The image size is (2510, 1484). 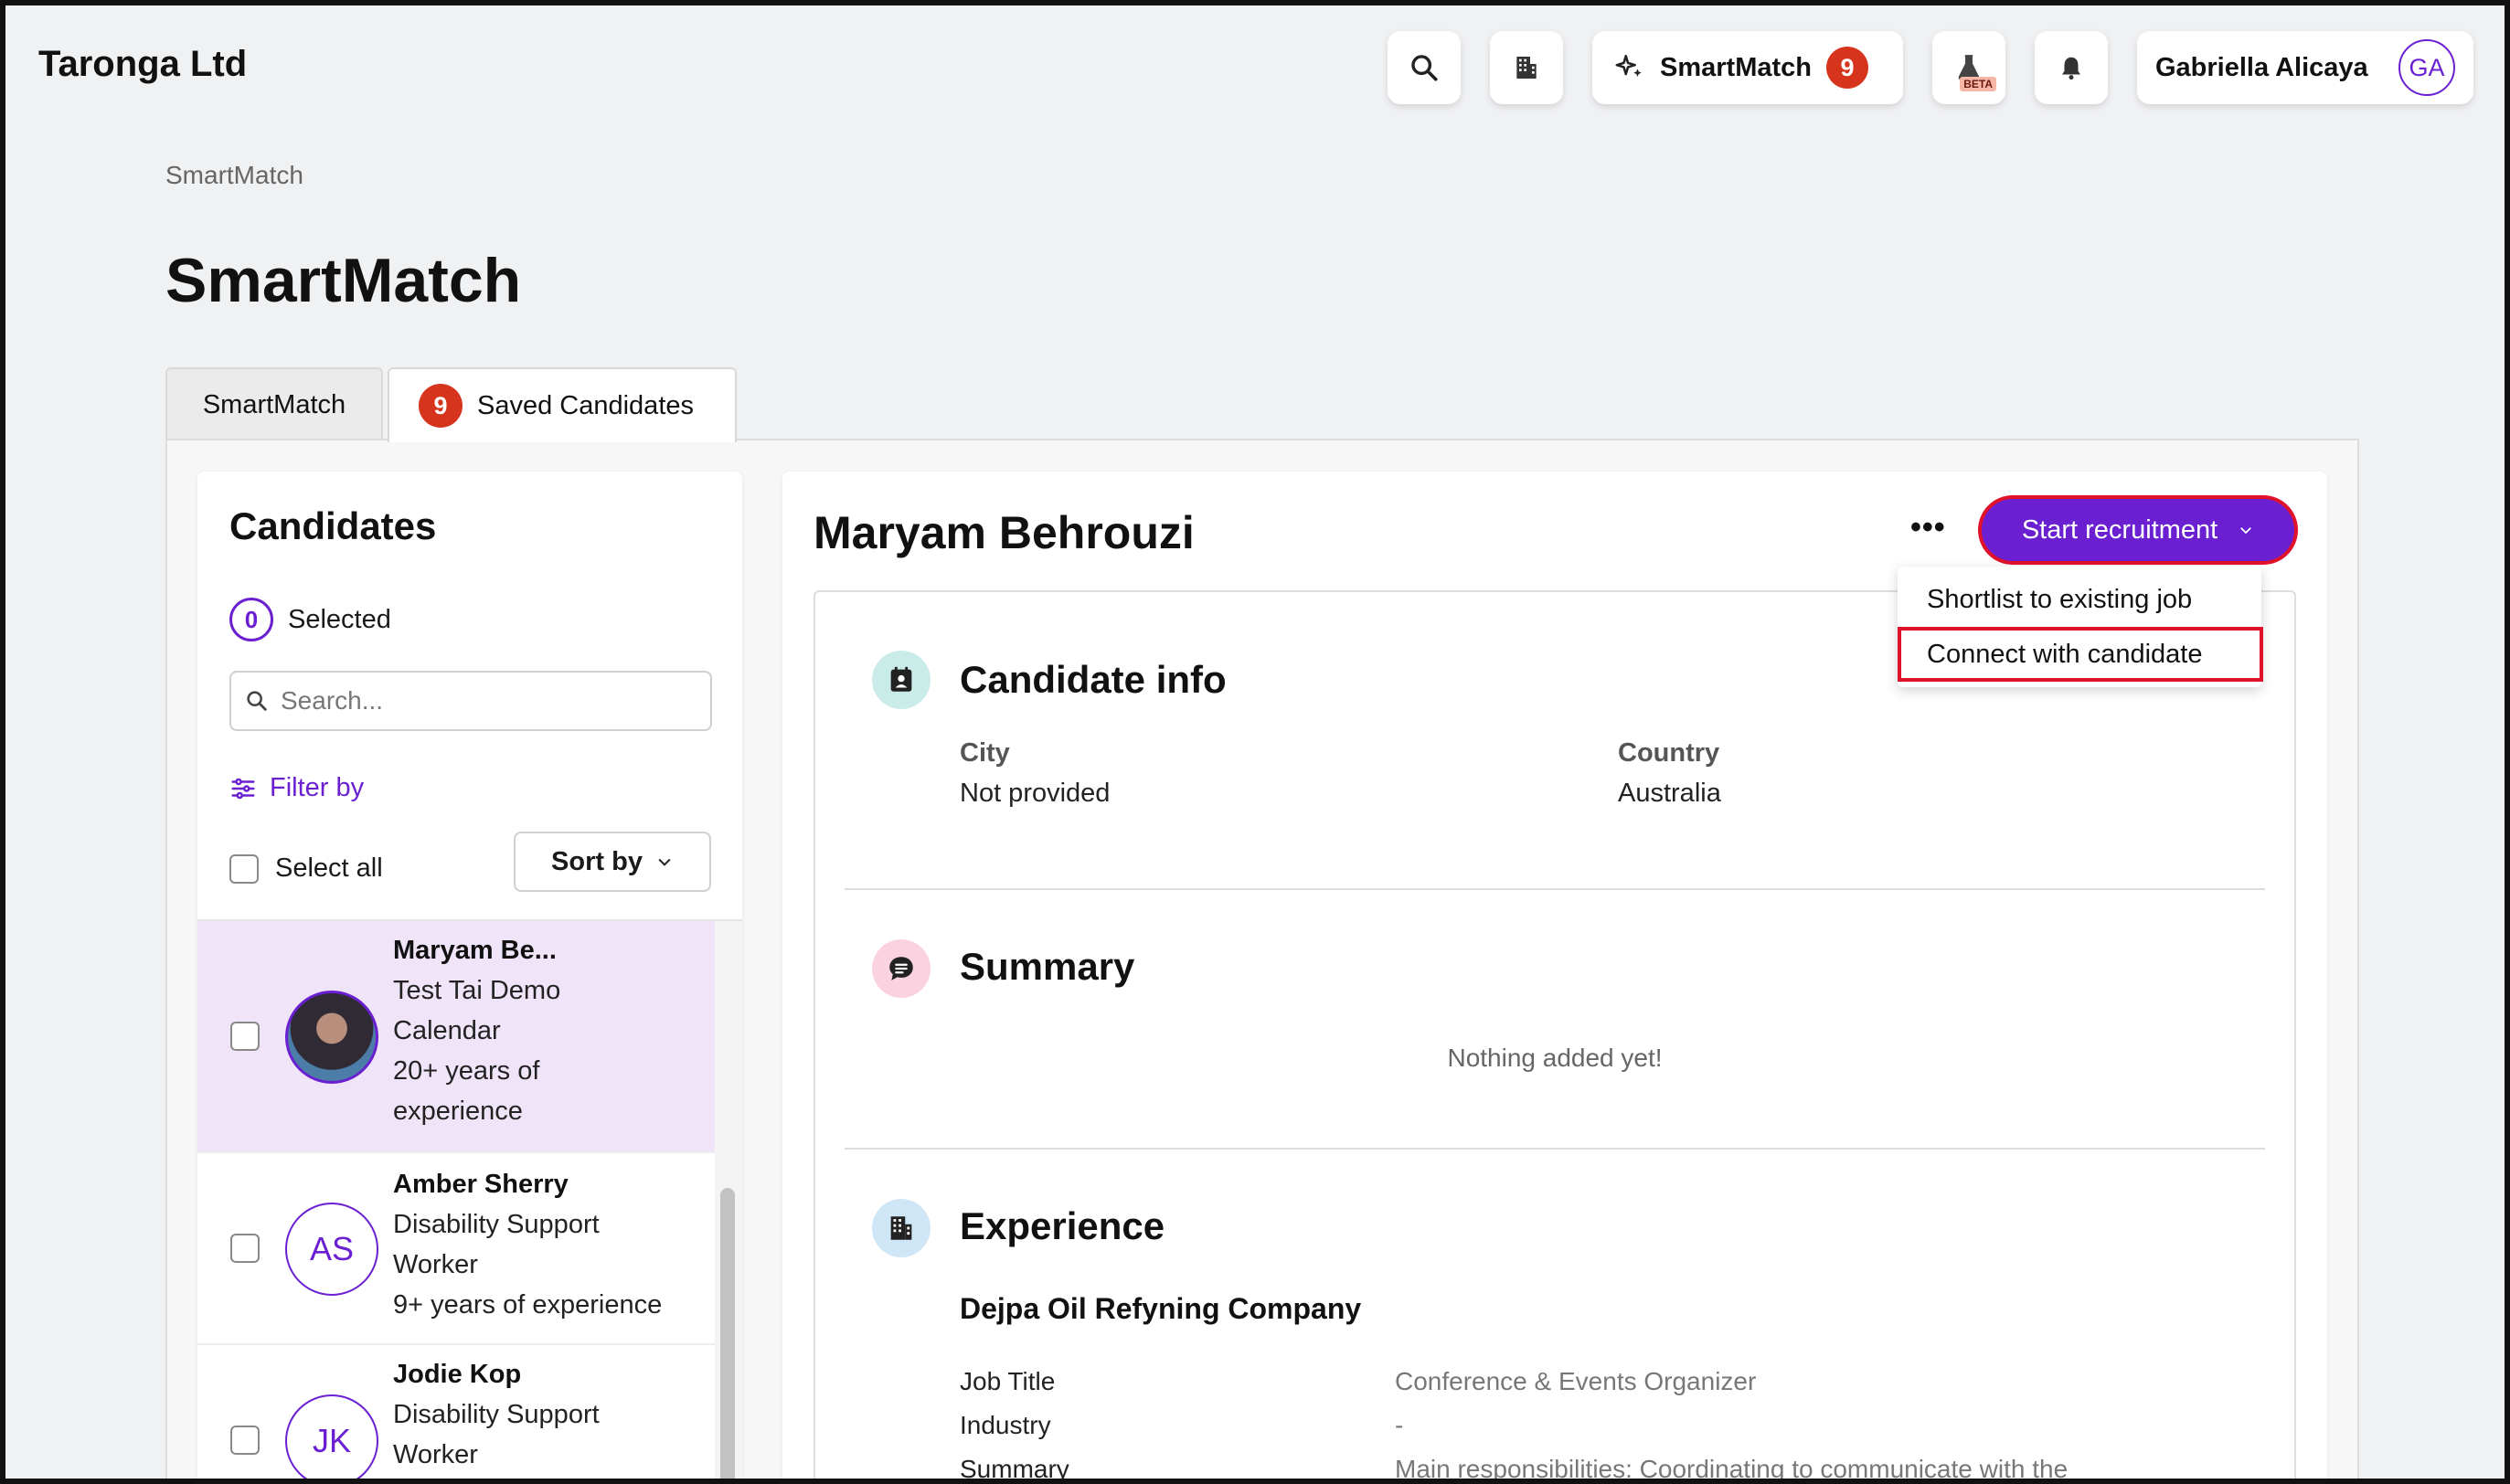 I want to click on candidate-list-item: JK Jodie Kop Disability Support Worker, so click(x=456, y=1414).